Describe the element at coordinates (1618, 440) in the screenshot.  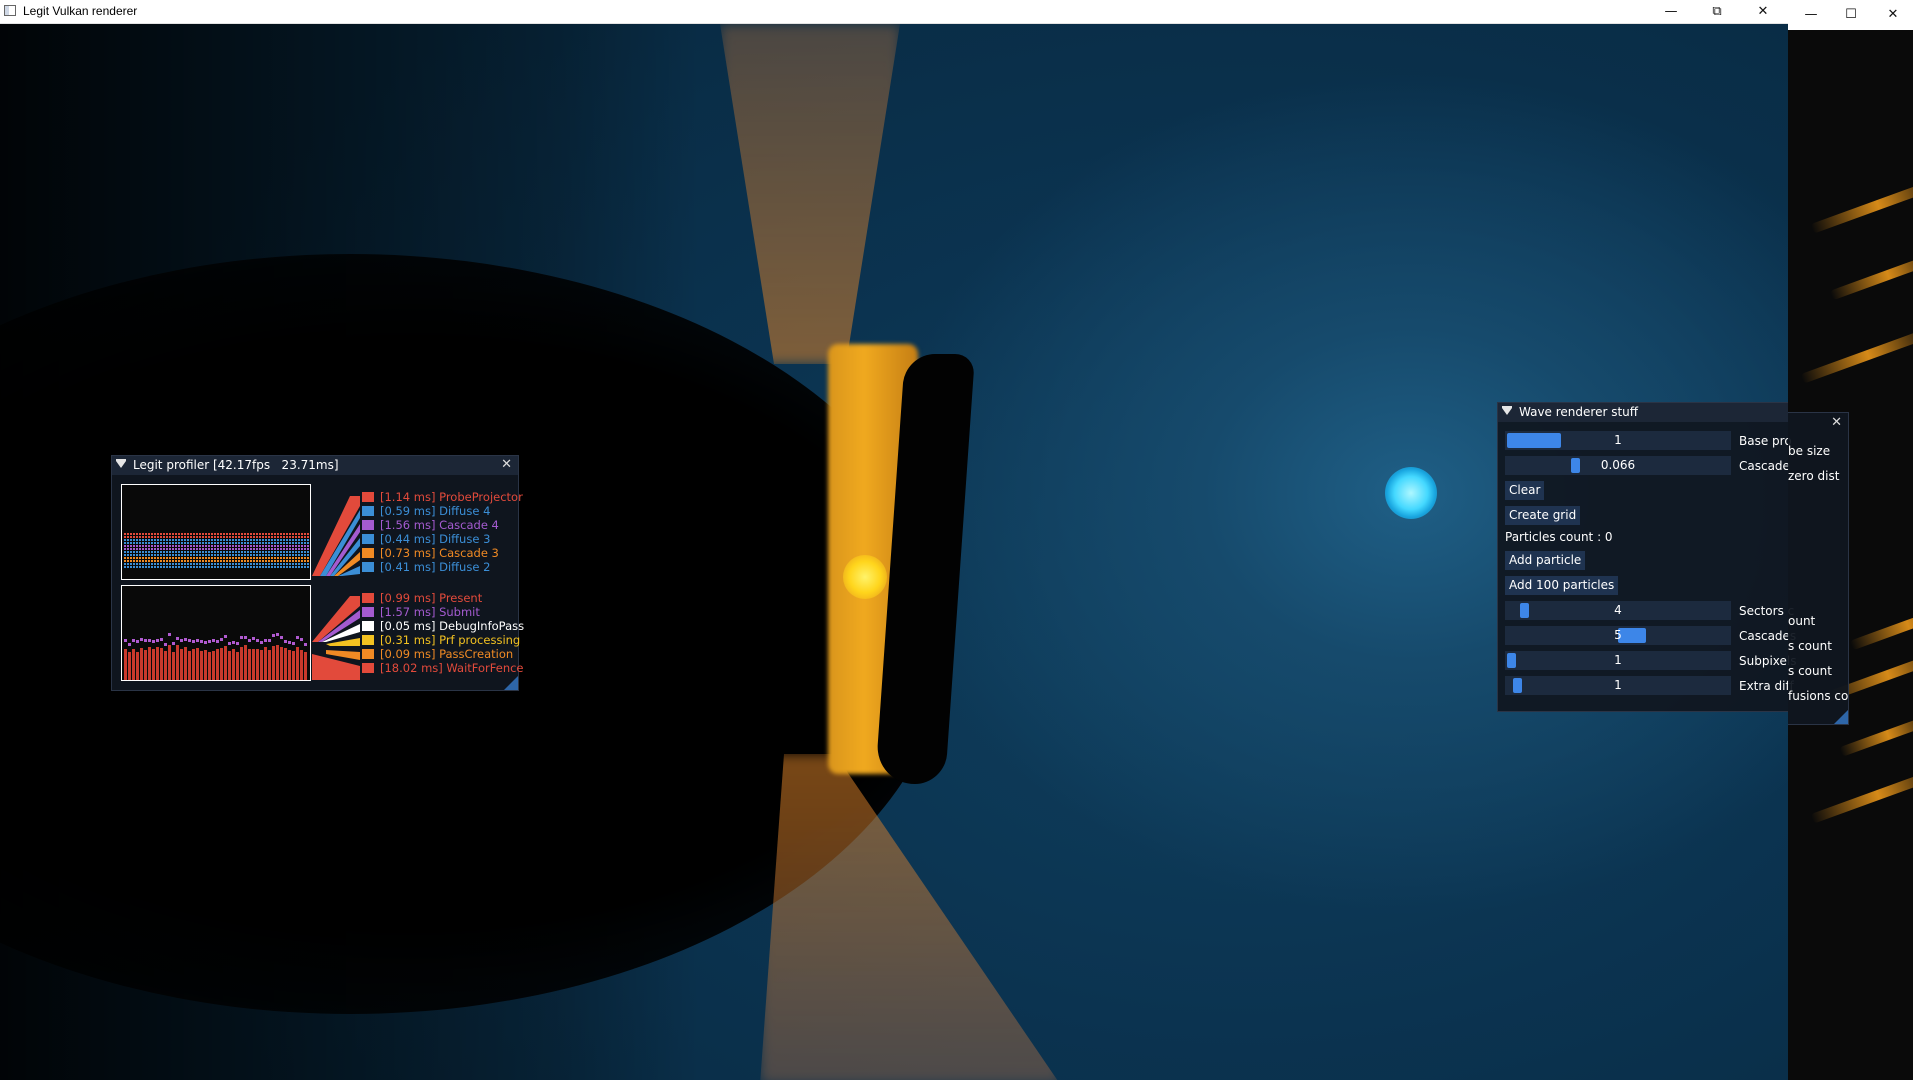
I see `base-probe-size-slider: 1` at that location.